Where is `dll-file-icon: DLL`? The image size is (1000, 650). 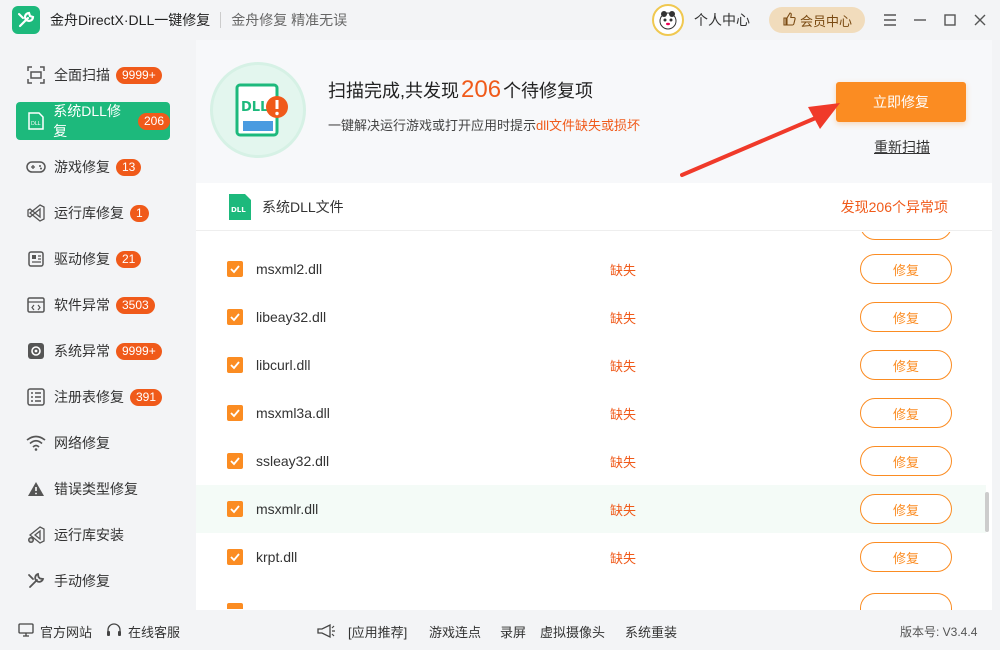 dll-file-icon: DLL is located at coordinates (240, 206).